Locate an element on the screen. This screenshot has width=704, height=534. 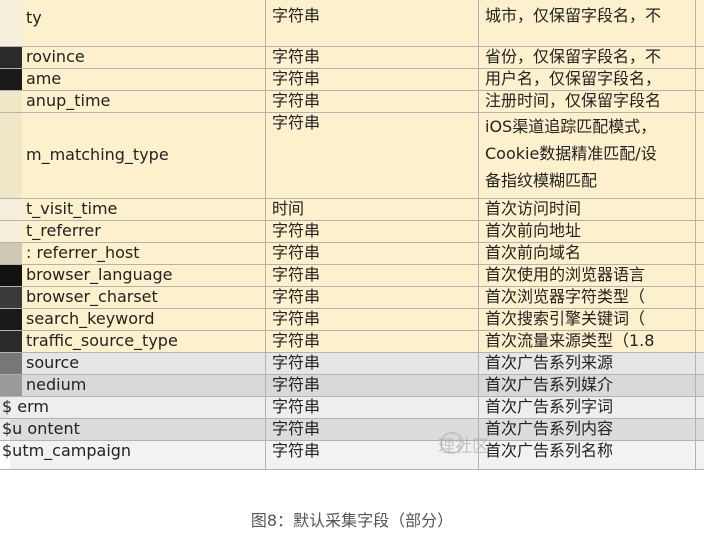
table-row: rovince 字符串 省份，仅保留字段名，不 is located at coordinates (352, 58).